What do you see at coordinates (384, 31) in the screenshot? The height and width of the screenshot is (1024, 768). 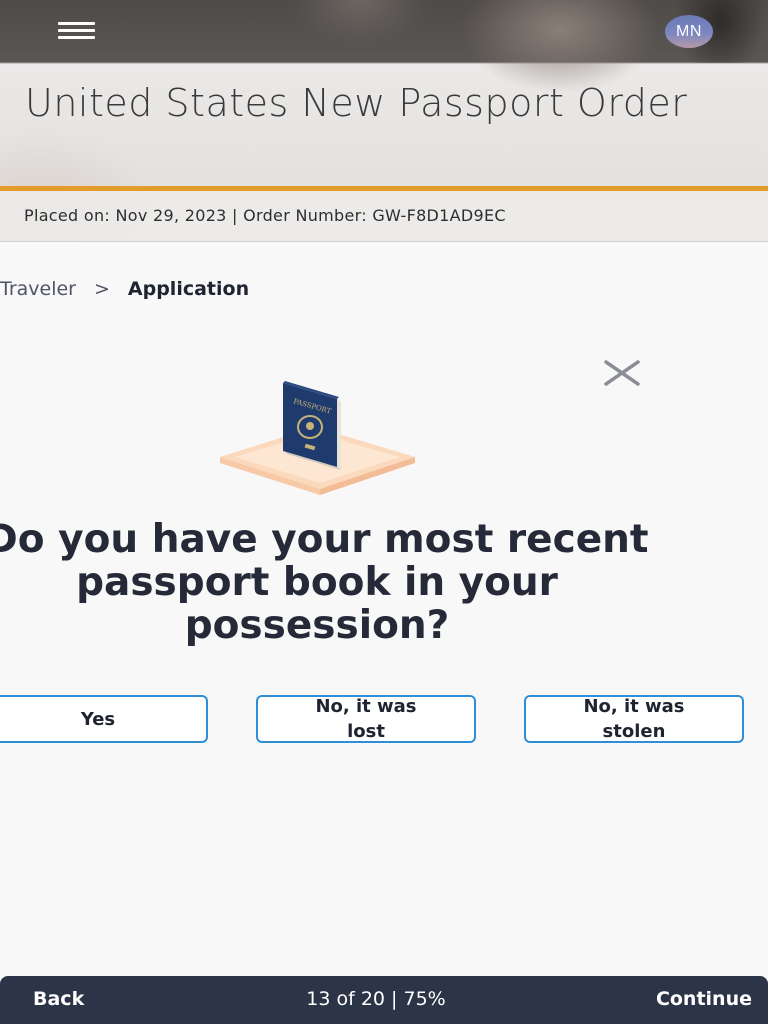 I see `top-bar: MN` at bounding box center [384, 31].